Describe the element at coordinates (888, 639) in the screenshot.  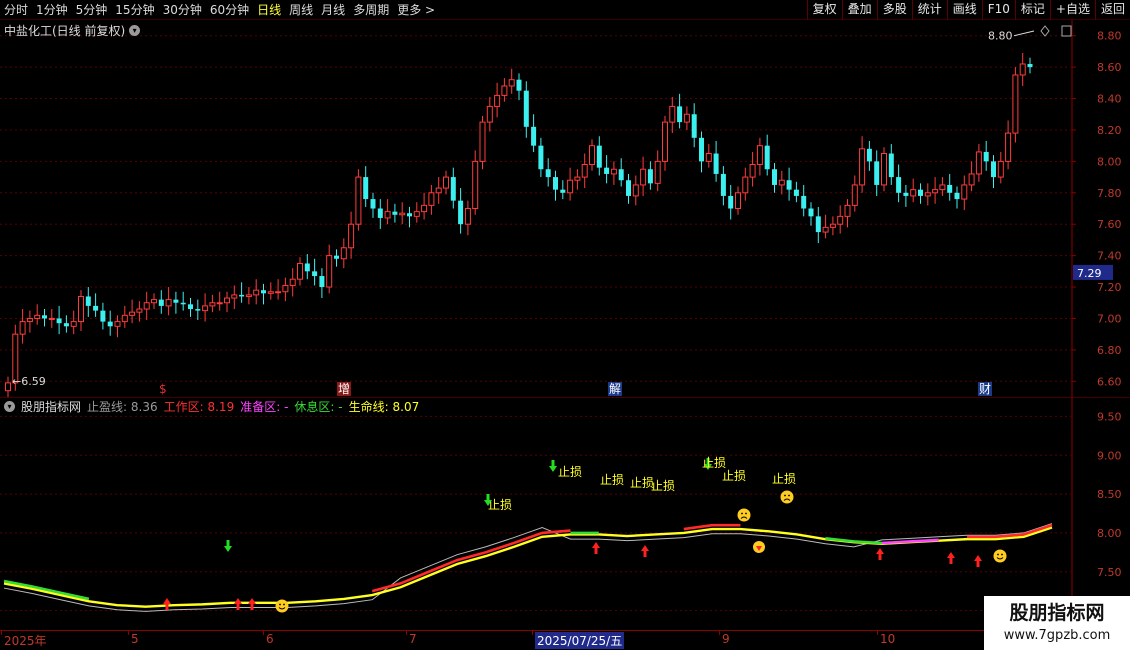
I see `date-label: 10` at that location.